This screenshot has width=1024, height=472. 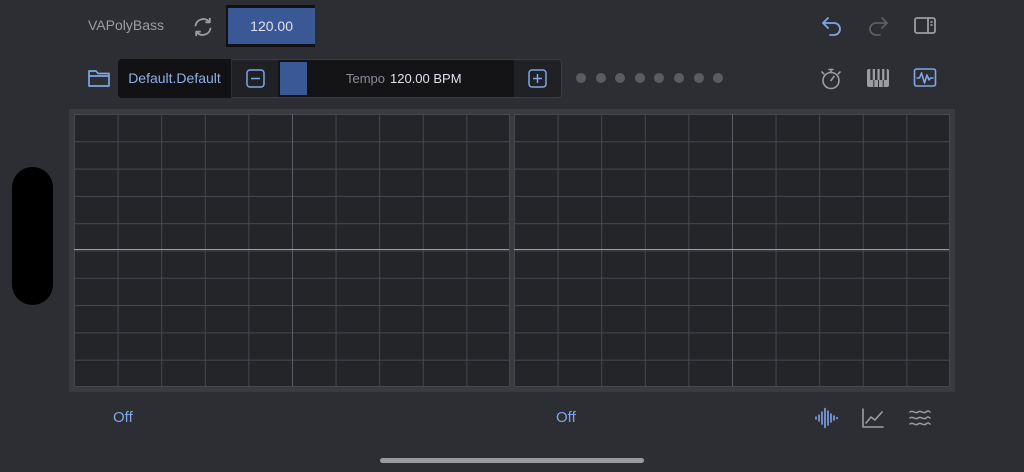 I want to click on top-value-slider: 120.00, so click(x=270, y=26).